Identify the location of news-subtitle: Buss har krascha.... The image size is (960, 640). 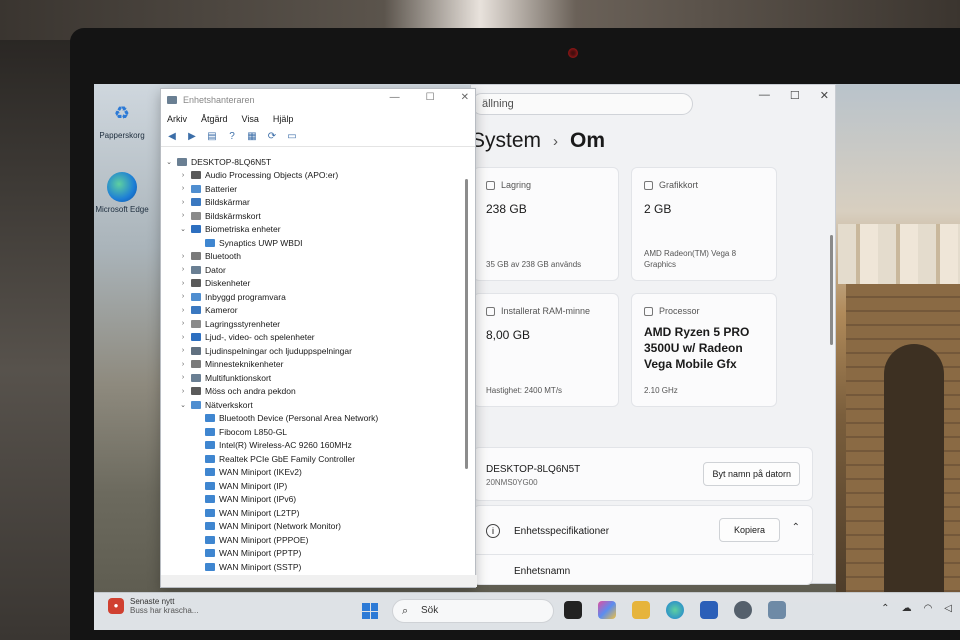
(164, 610).